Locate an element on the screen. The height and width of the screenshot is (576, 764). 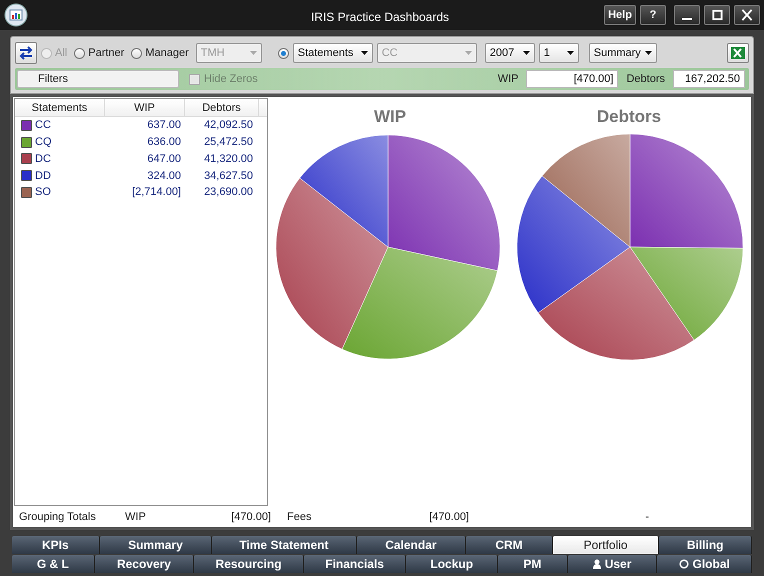
dropdown: Summary is located at coordinates (622, 53).